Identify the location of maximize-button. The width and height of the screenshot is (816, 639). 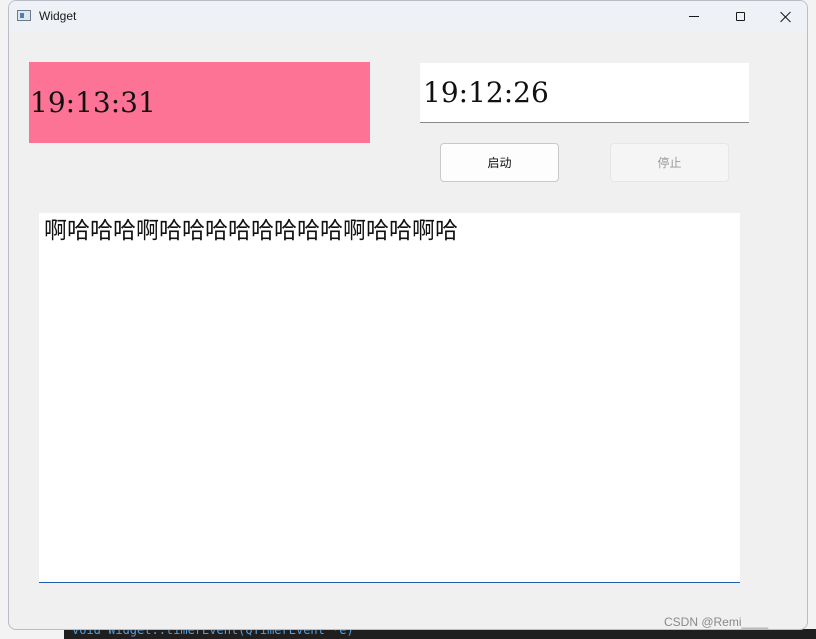
(740, 16).